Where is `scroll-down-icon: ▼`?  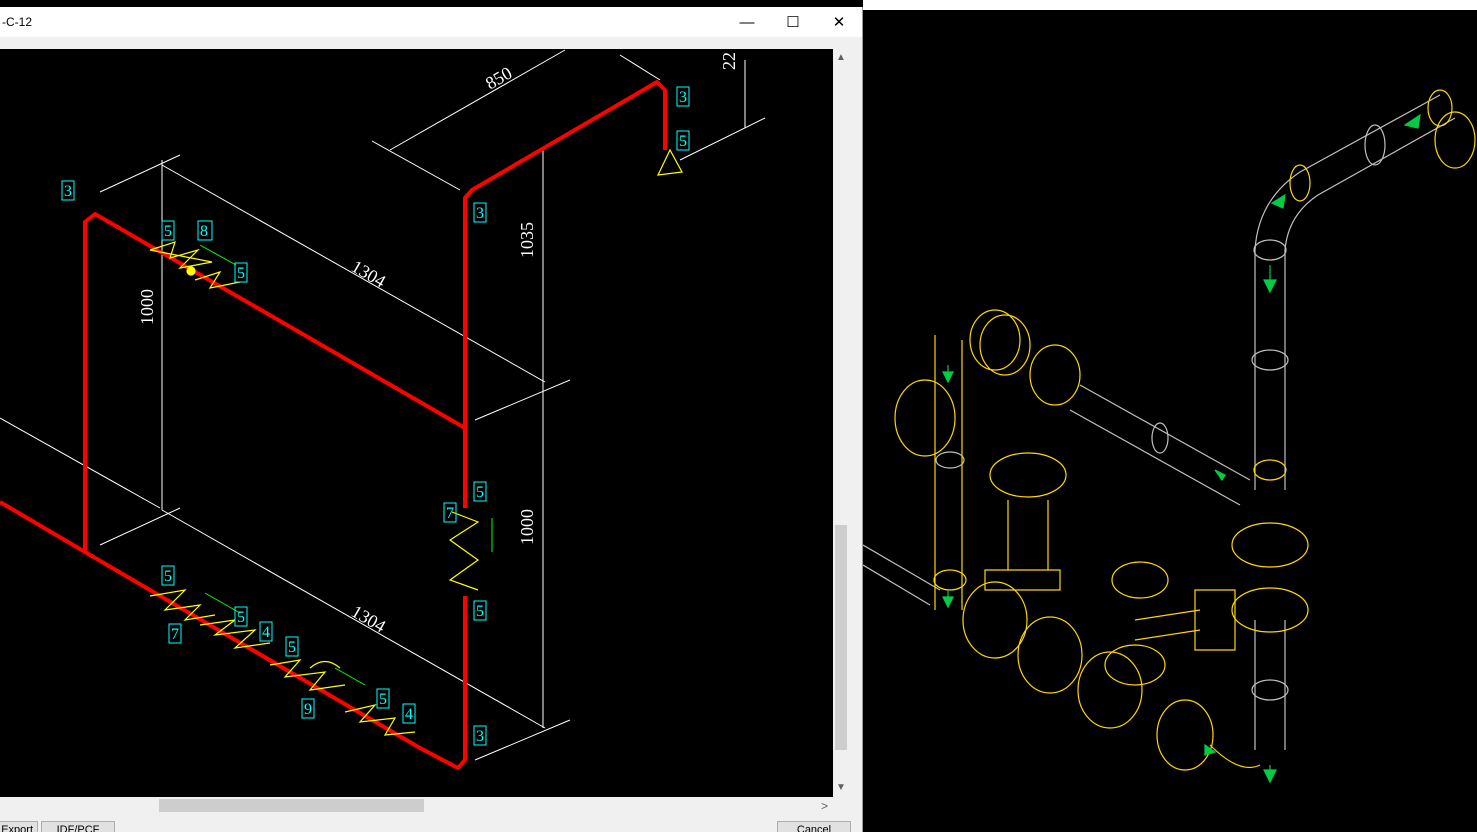
scroll-down-icon: ▼ is located at coordinates (841, 787).